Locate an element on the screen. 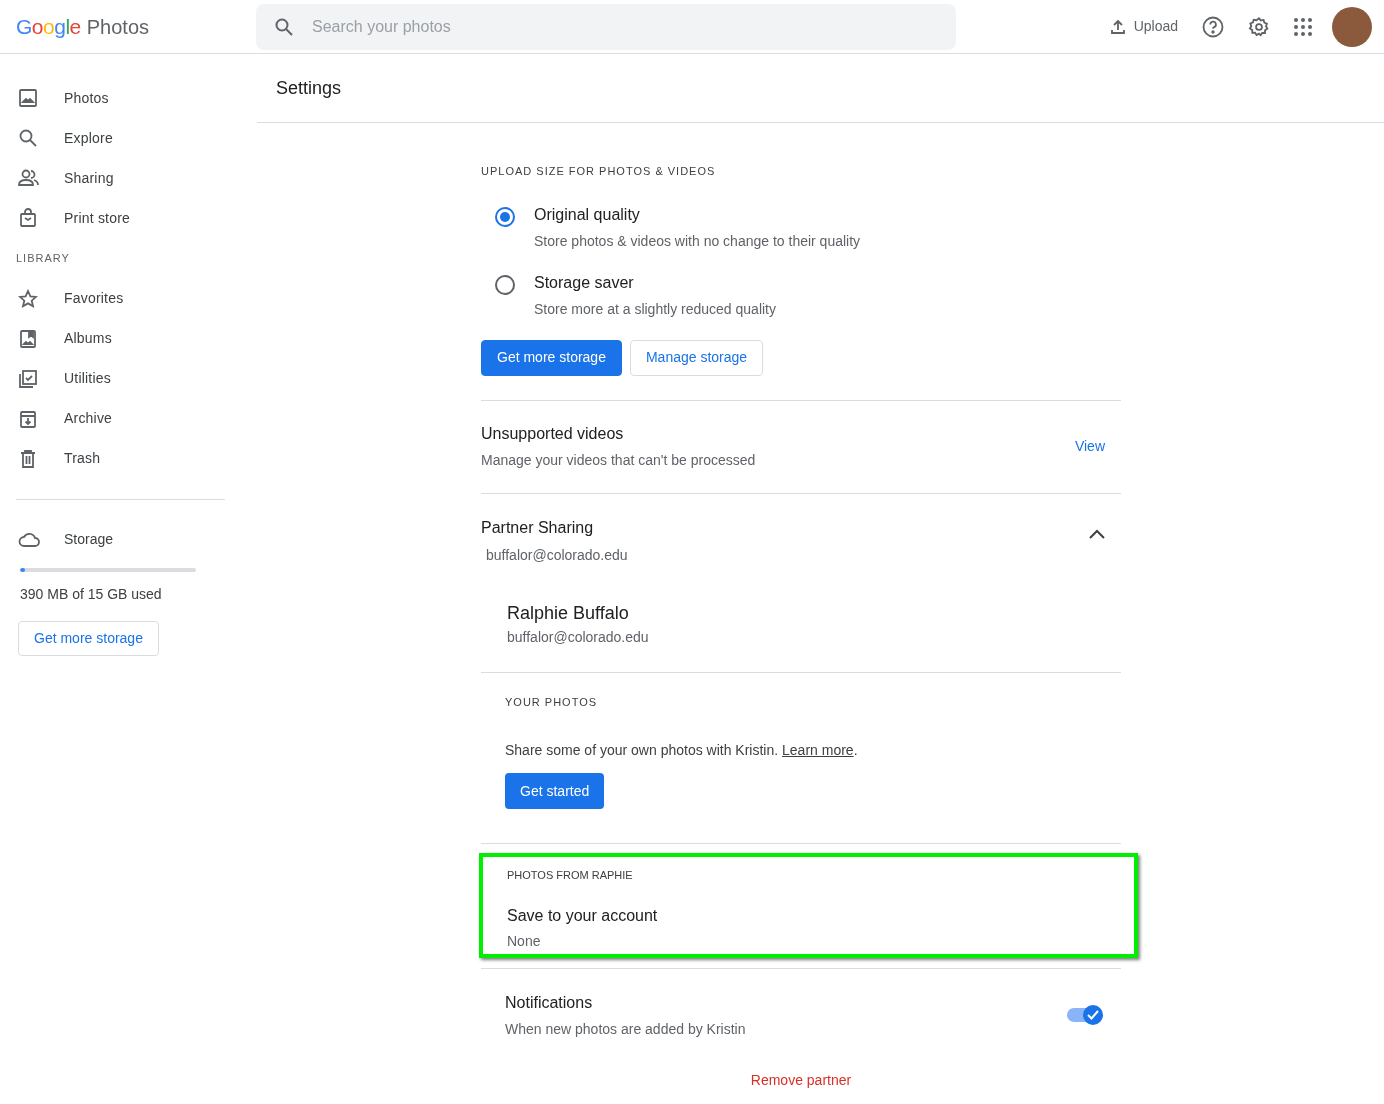 The image size is (1384, 1104). album-icon is located at coordinates (28, 338).